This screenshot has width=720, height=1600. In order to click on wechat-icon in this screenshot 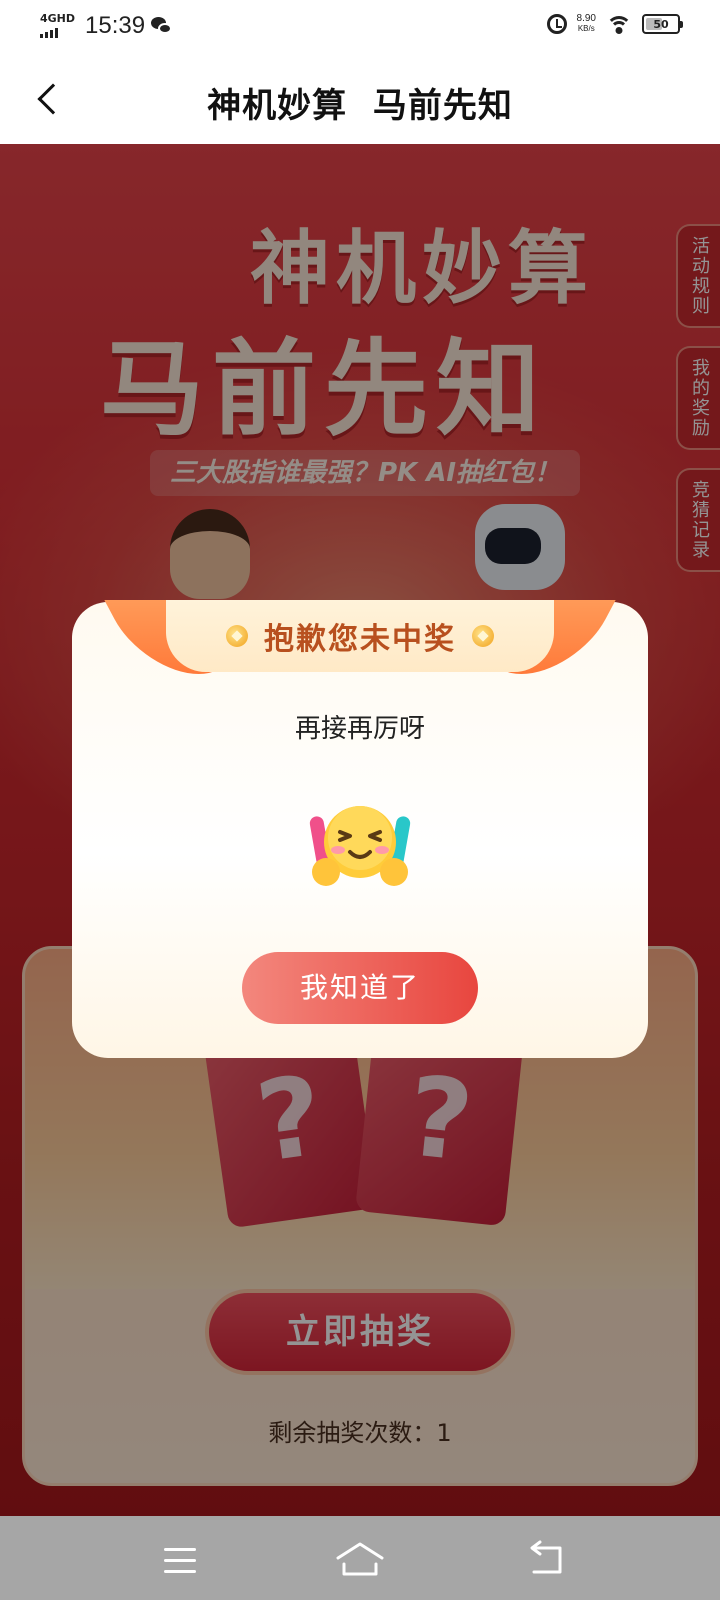, I will do `click(162, 26)`.